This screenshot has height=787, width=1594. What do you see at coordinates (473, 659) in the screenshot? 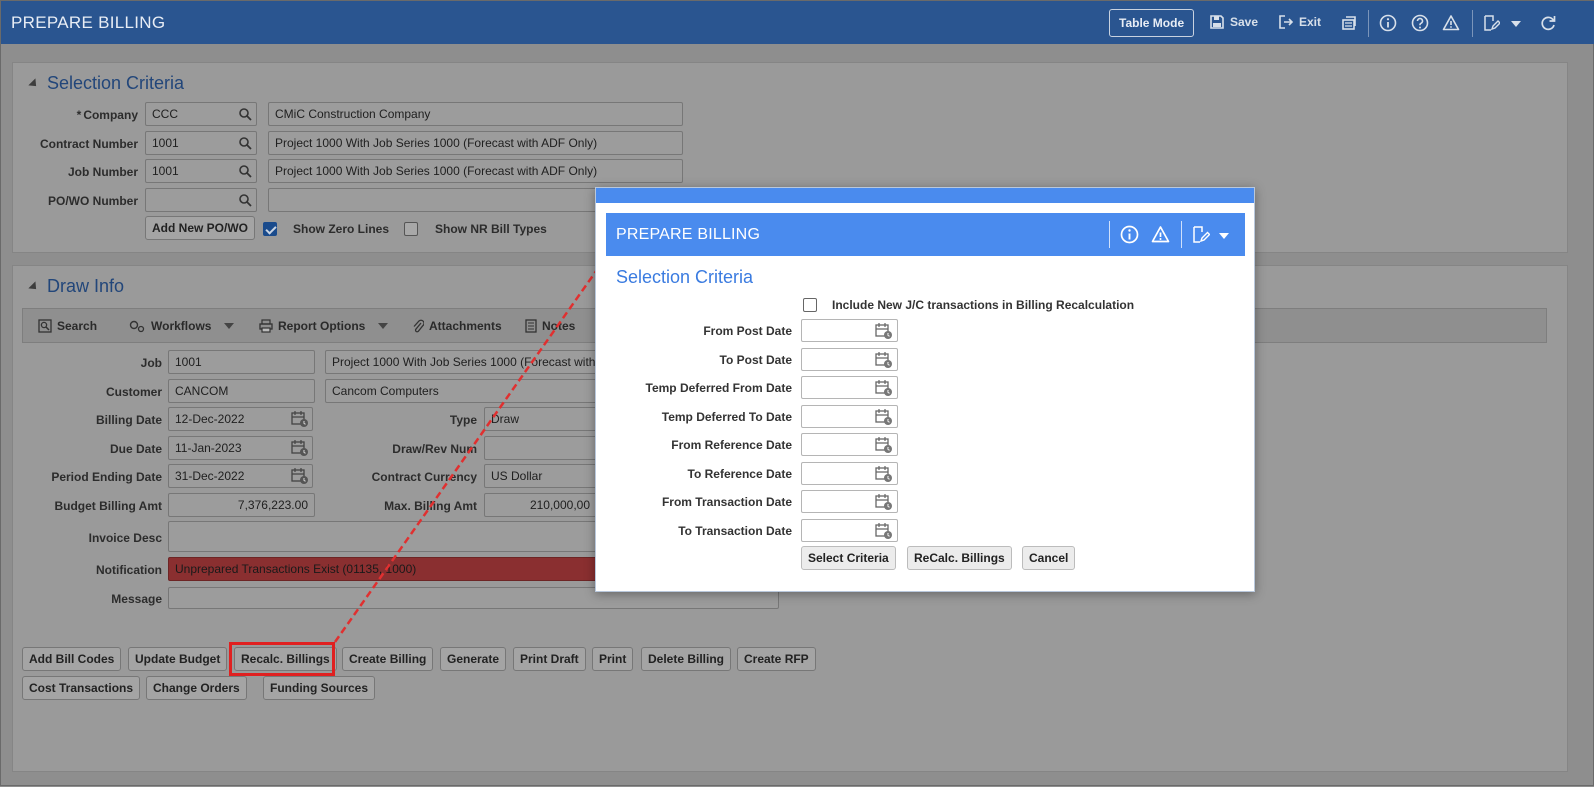
I see `generate-button: Generate` at bounding box center [473, 659].